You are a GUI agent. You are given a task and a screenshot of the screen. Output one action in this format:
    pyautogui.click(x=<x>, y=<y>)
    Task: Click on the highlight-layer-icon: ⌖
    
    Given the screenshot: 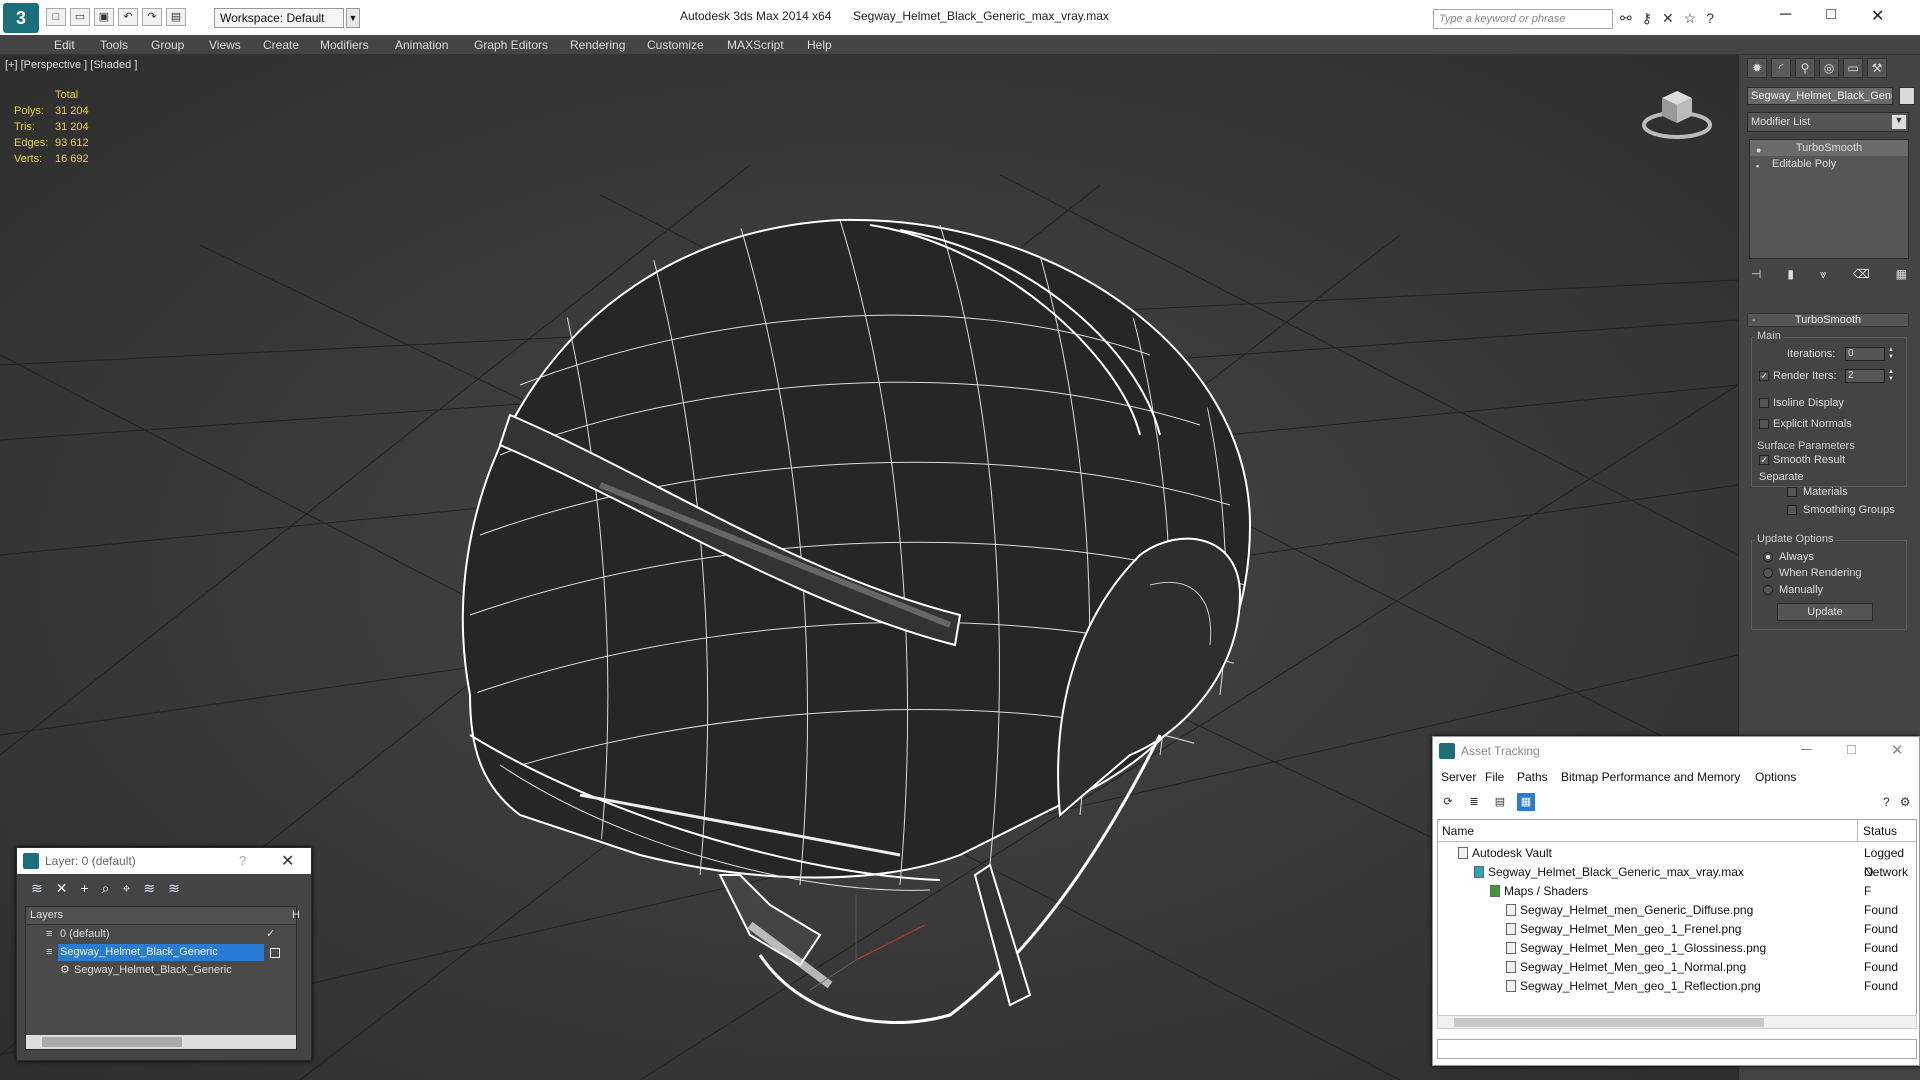 What is the action you would take?
    pyautogui.click(x=127, y=888)
    